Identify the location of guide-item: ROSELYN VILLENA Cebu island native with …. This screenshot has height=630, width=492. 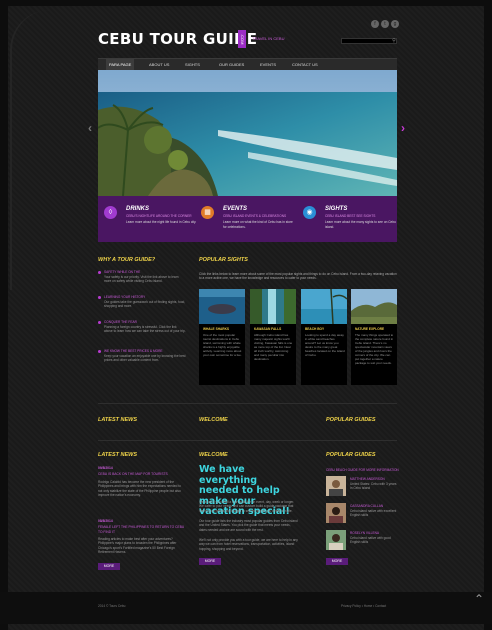
(361, 541).